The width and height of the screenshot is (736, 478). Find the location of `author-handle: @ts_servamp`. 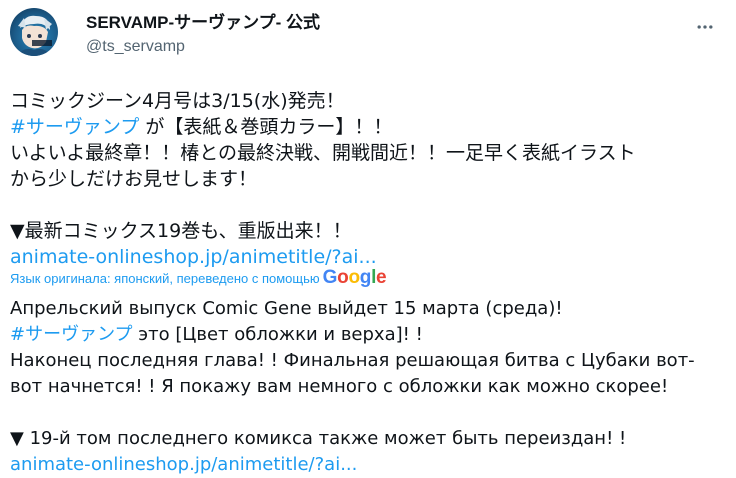

author-handle: @ts_servamp is located at coordinates (203, 47).